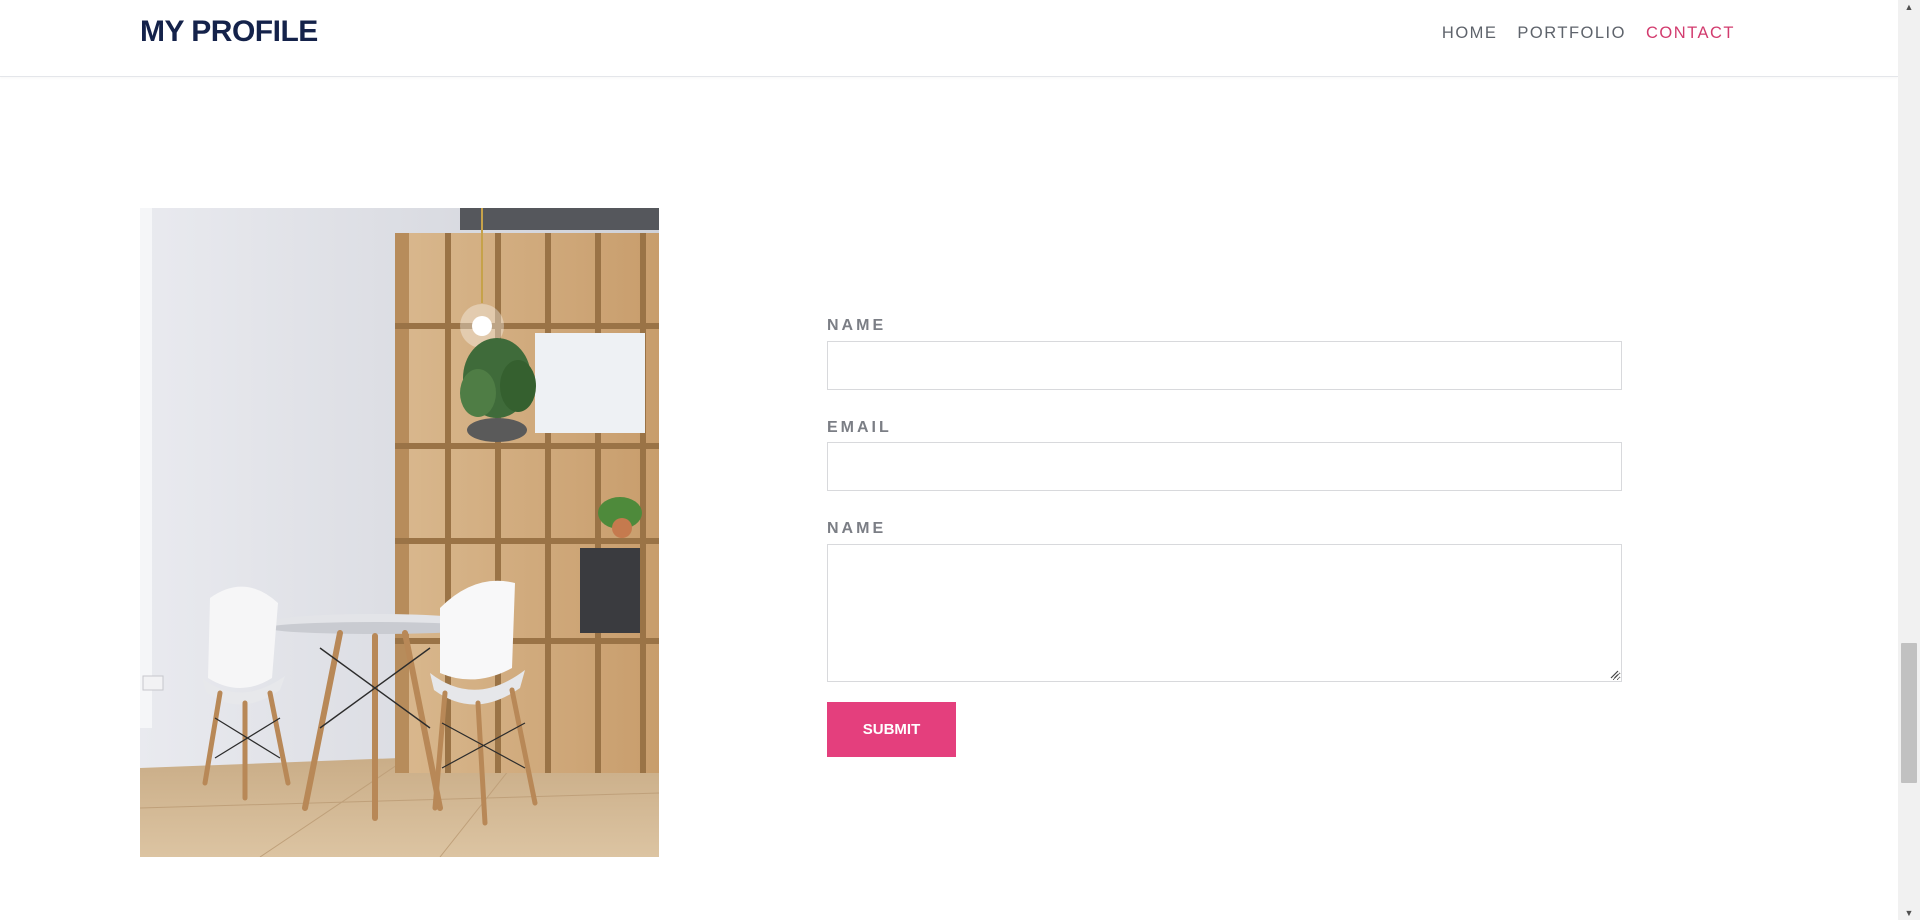 The image size is (1920, 920). I want to click on message-textarea, so click(1224, 613).